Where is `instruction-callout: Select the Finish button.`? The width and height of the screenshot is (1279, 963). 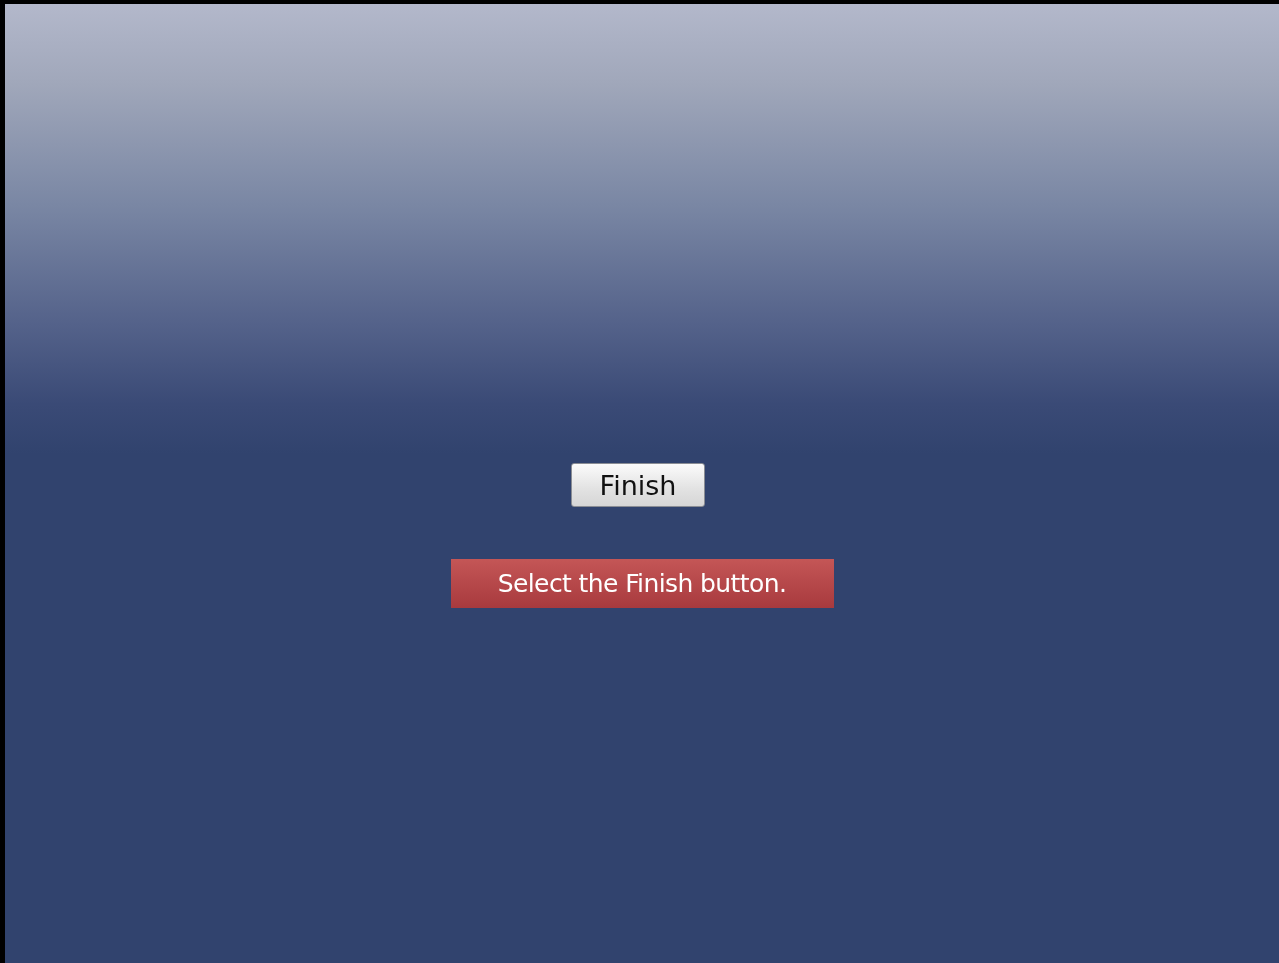
instruction-callout: Select the Finish button. is located at coordinates (642, 583).